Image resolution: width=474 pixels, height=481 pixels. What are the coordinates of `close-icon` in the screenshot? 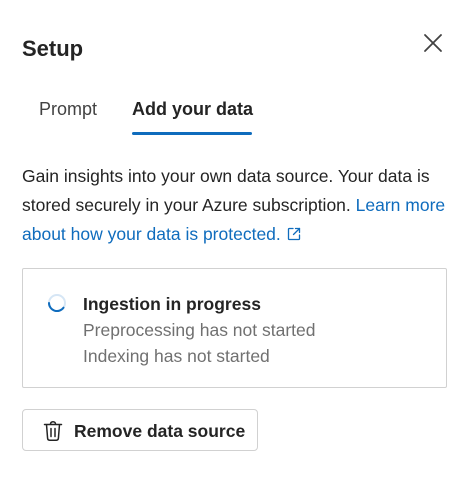 It's located at (433, 43).